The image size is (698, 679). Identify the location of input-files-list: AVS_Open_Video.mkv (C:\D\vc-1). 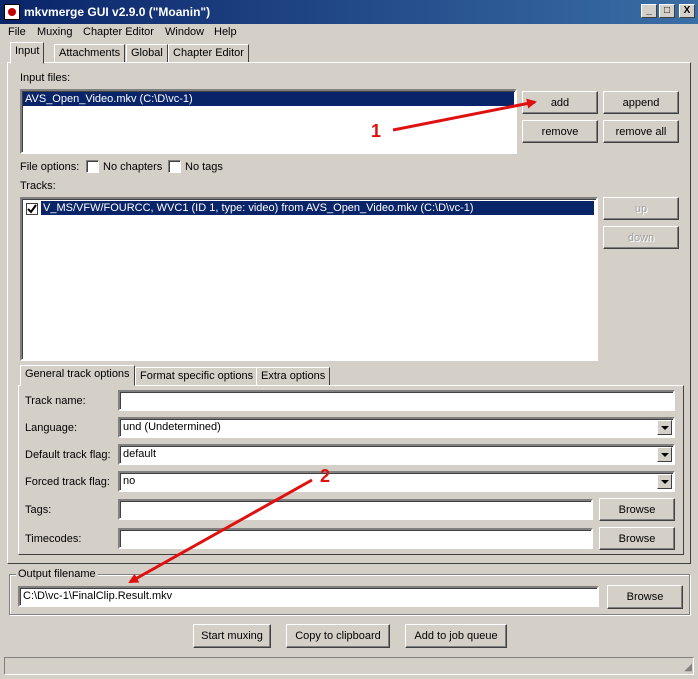
(268, 121).